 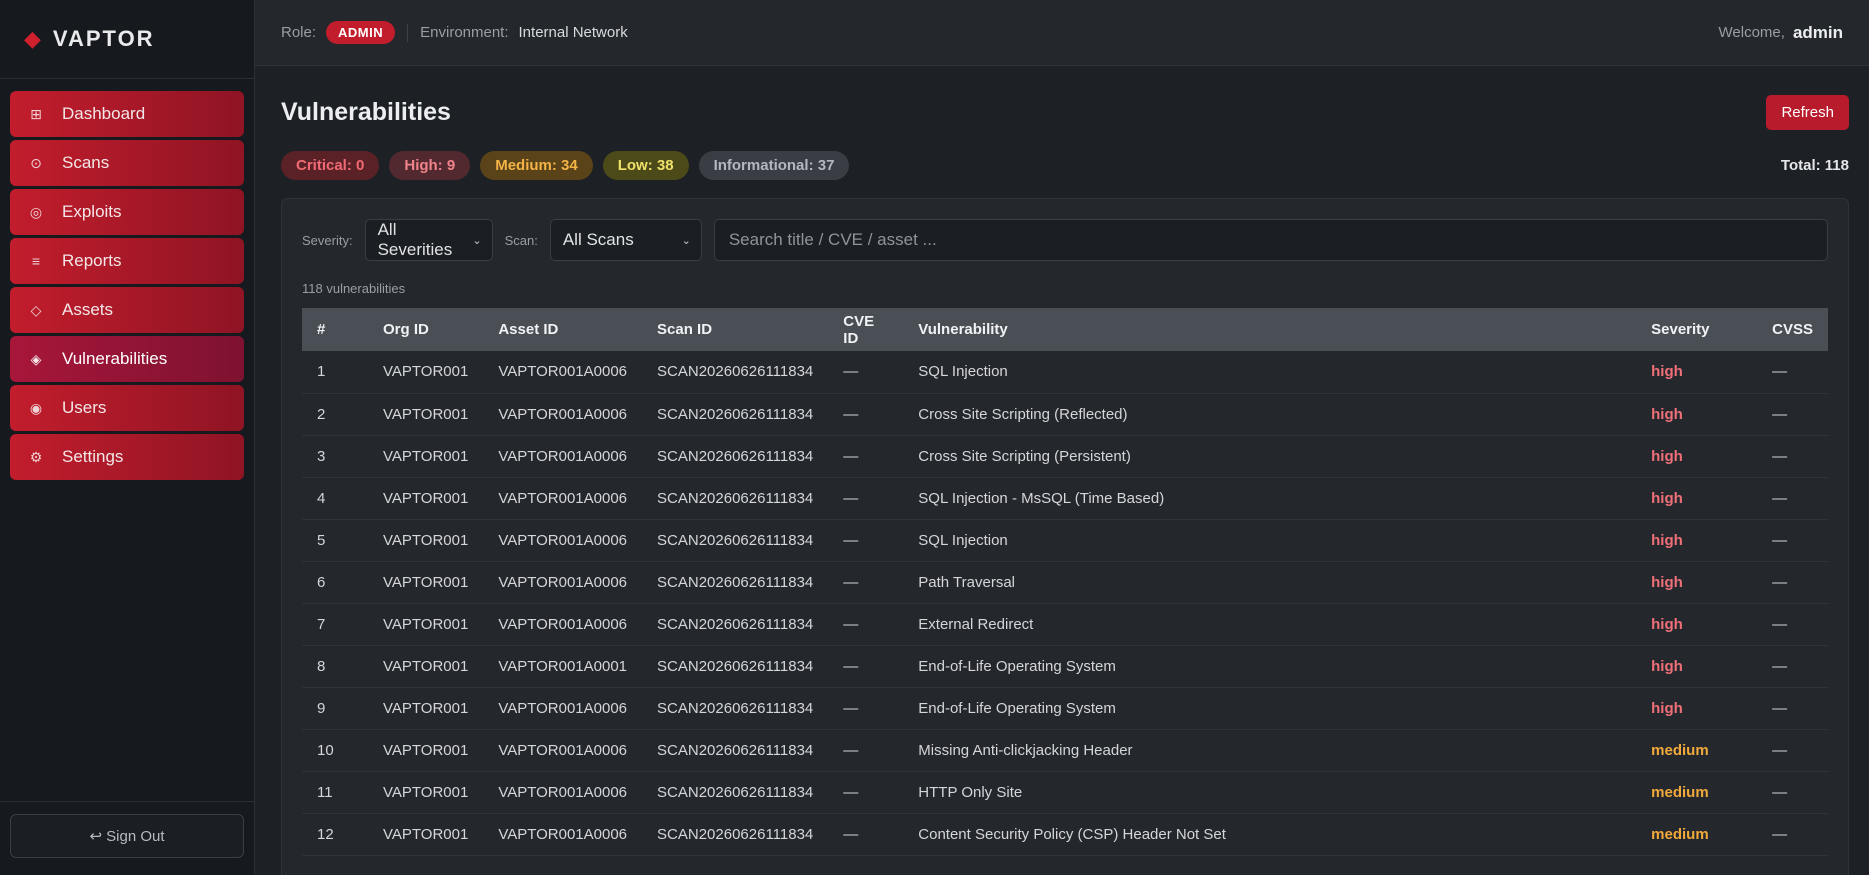 What do you see at coordinates (88, 309) in the screenshot?
I see `sidebar-item-label: Assets` at bounding box center [88, 309].